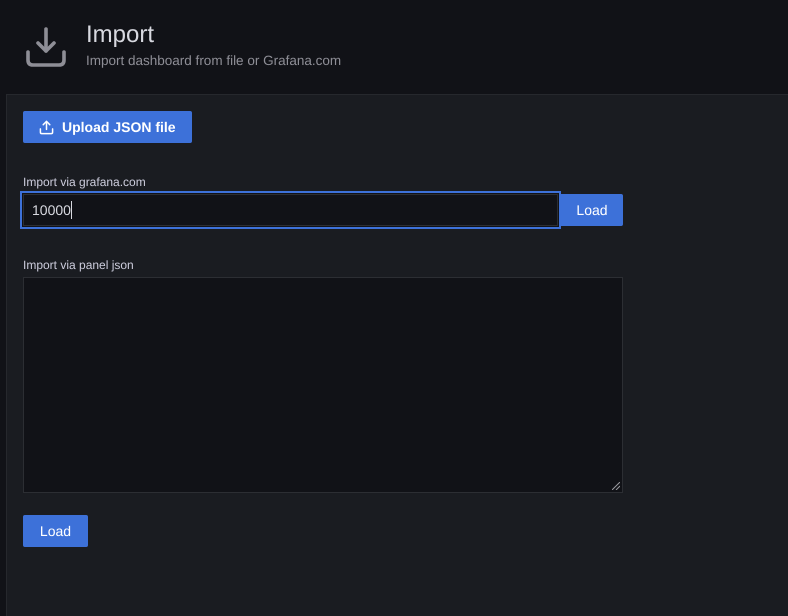  I want to click on upload-icon, so click(46, 127).